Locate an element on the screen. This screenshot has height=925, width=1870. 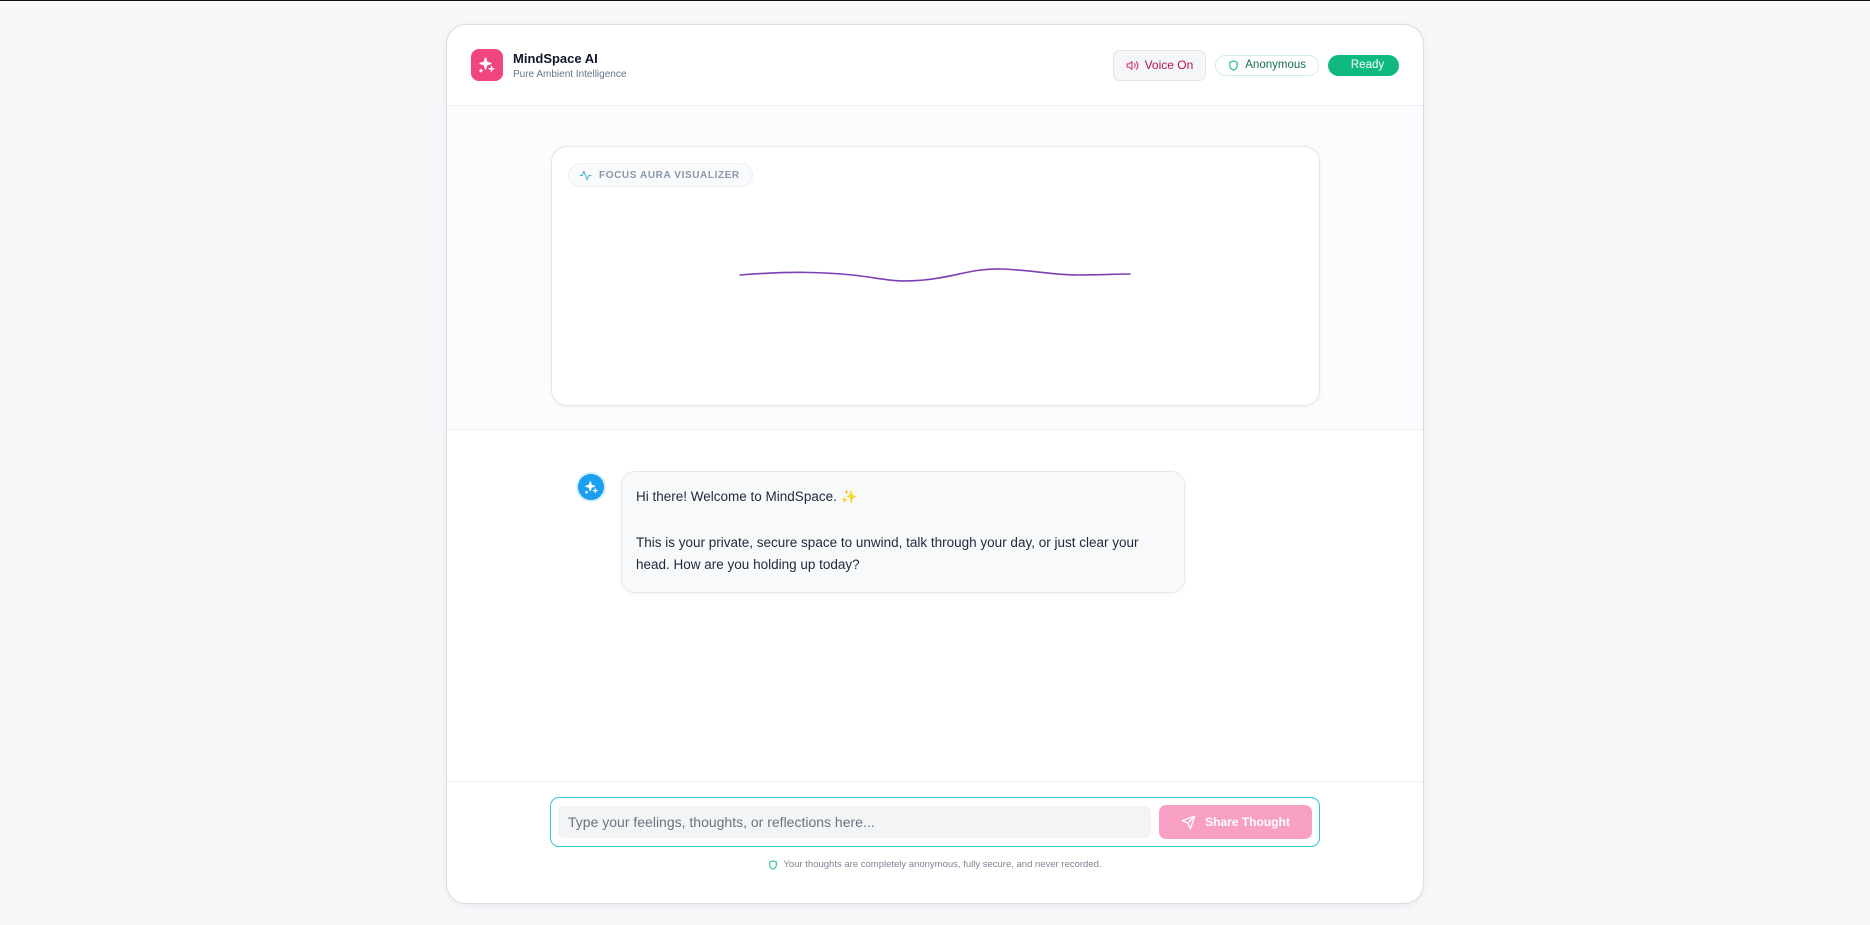
speaker-icon is located at coordinates (1132, 65).